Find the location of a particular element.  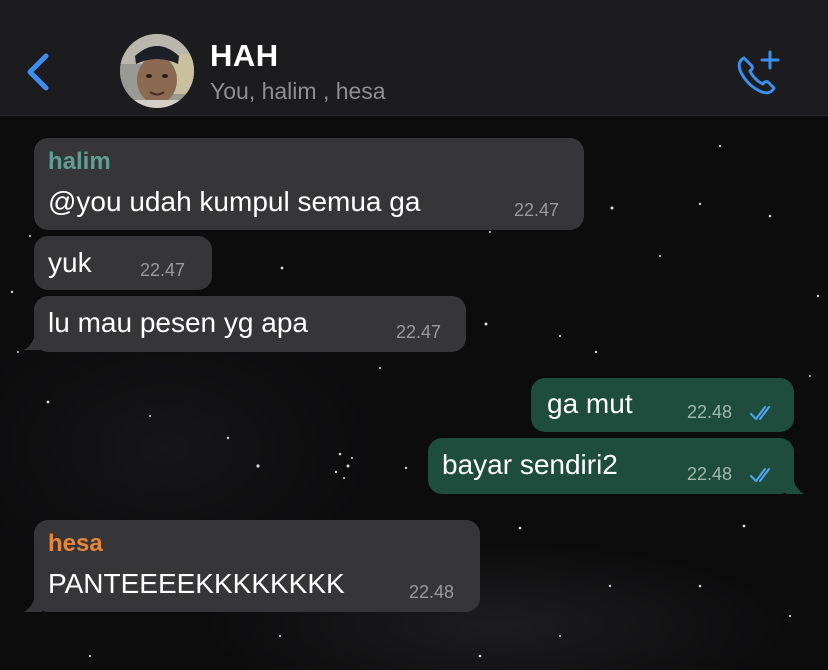

chat-participants: You, halim , hesa is located at coordinates (298, 91).